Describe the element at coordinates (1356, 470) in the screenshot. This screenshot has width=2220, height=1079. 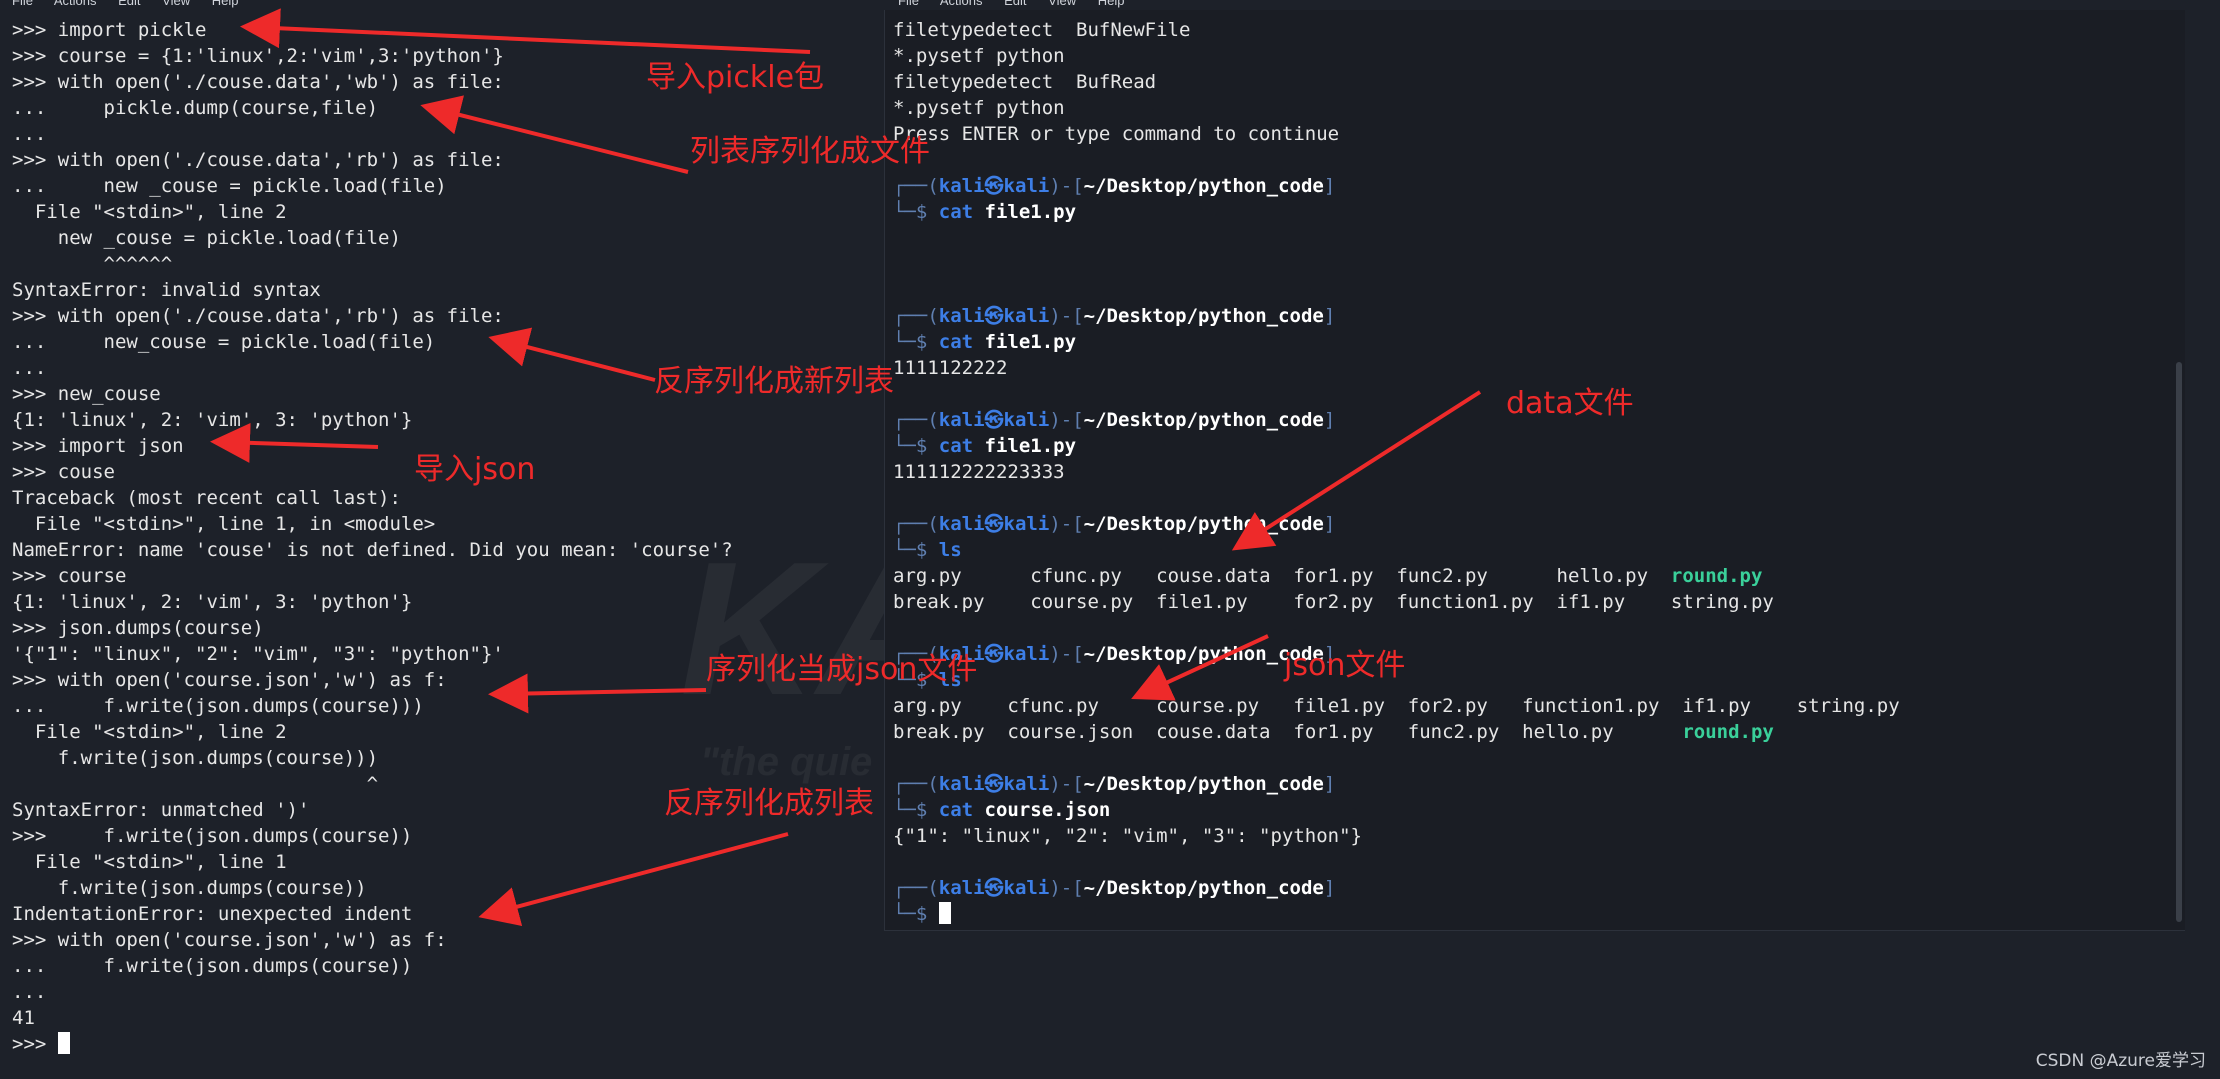
I see `arrow-data-file` at that location.